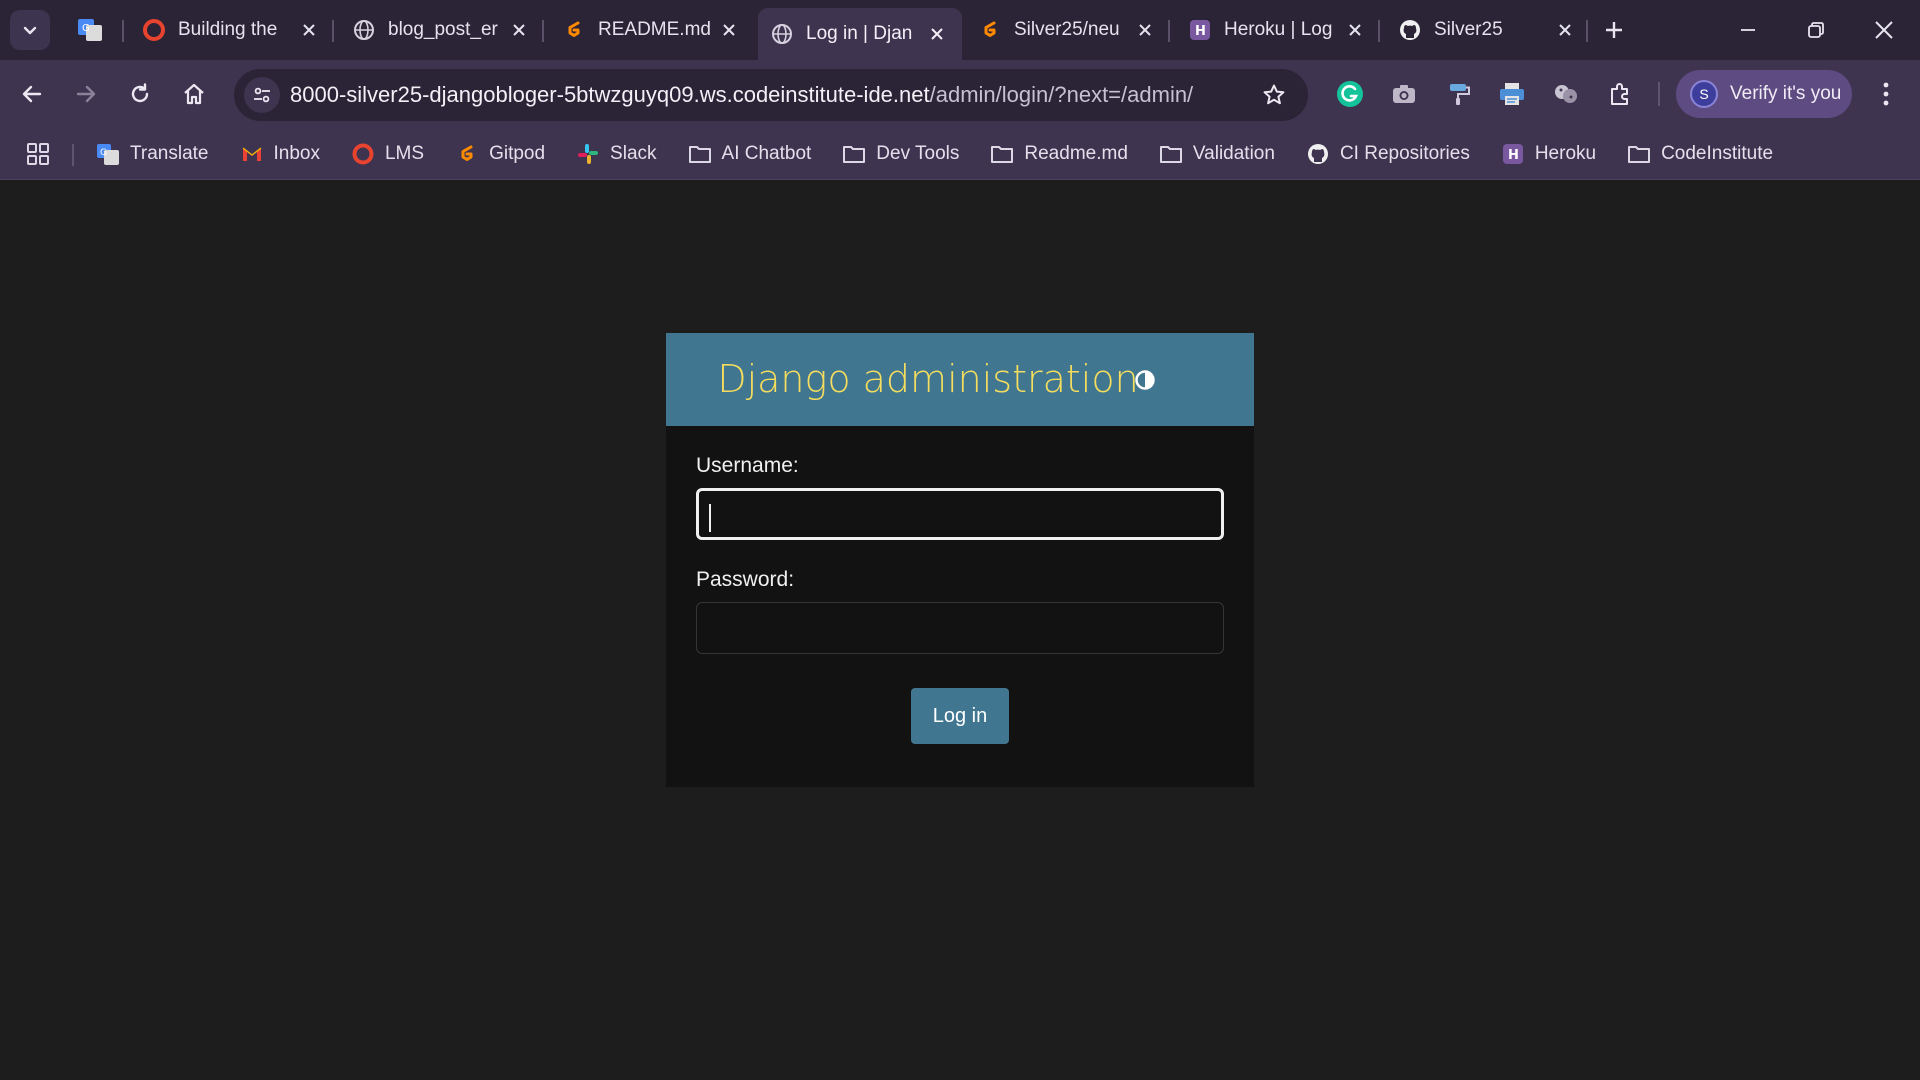 This screenshot has height=1080, width=1920. Describe the element at coordinates (928, 379) in the screenshot. I see `site-name: Django administration` at that location.